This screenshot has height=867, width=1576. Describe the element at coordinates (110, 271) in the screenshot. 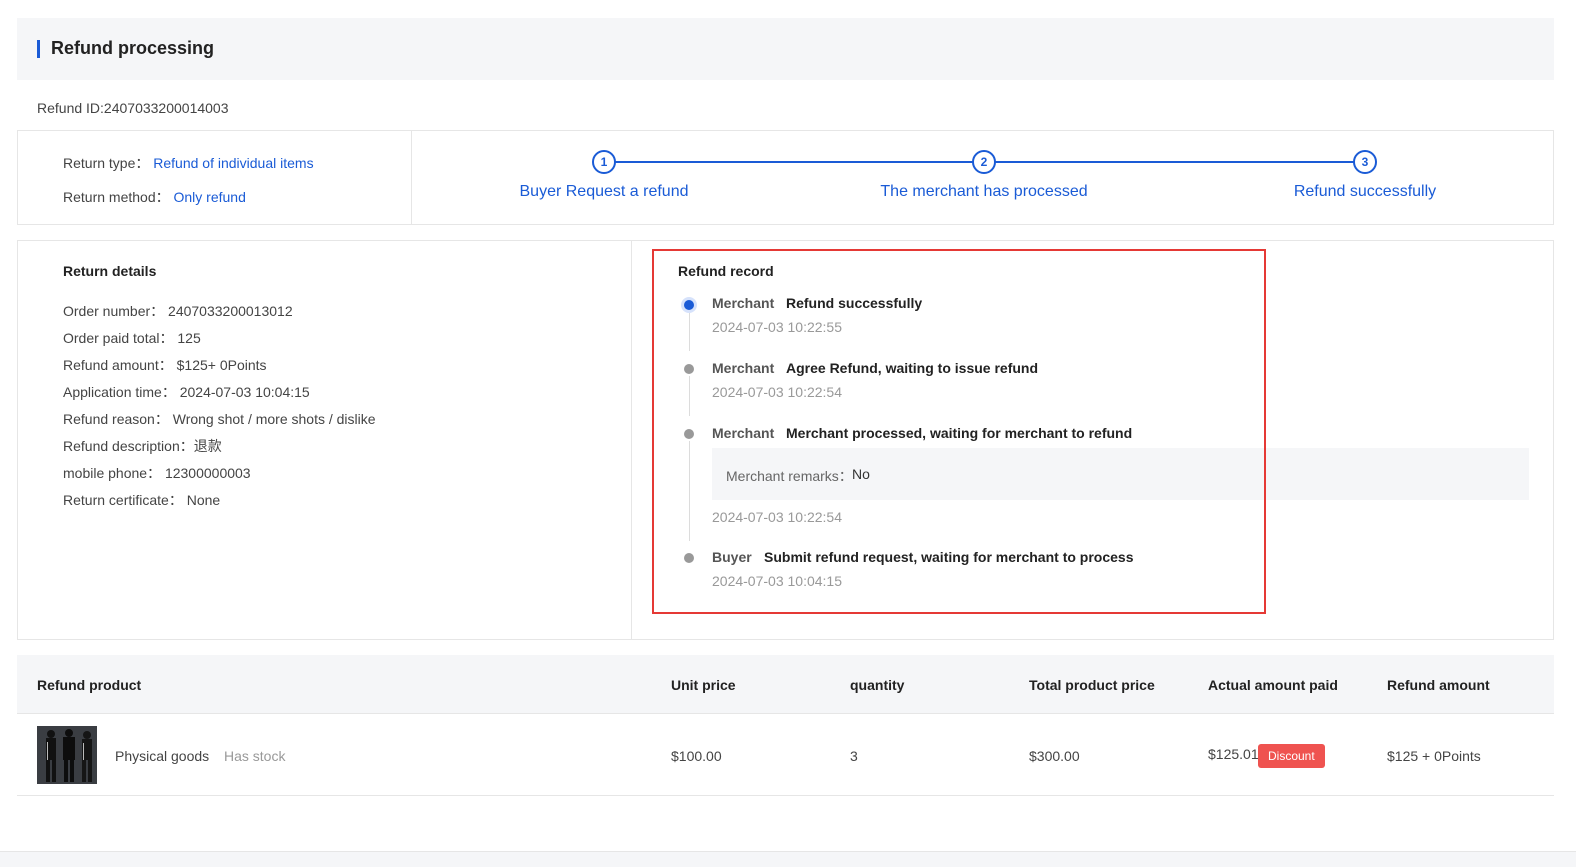

I see `return-details-title: Return details` at that location.